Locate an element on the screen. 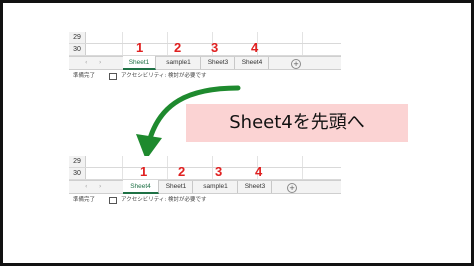  sheet-tab-bar: ‹ › Sheet4 Sheet1 sample1 Sheet3 + is located at coordinates (205, 187).